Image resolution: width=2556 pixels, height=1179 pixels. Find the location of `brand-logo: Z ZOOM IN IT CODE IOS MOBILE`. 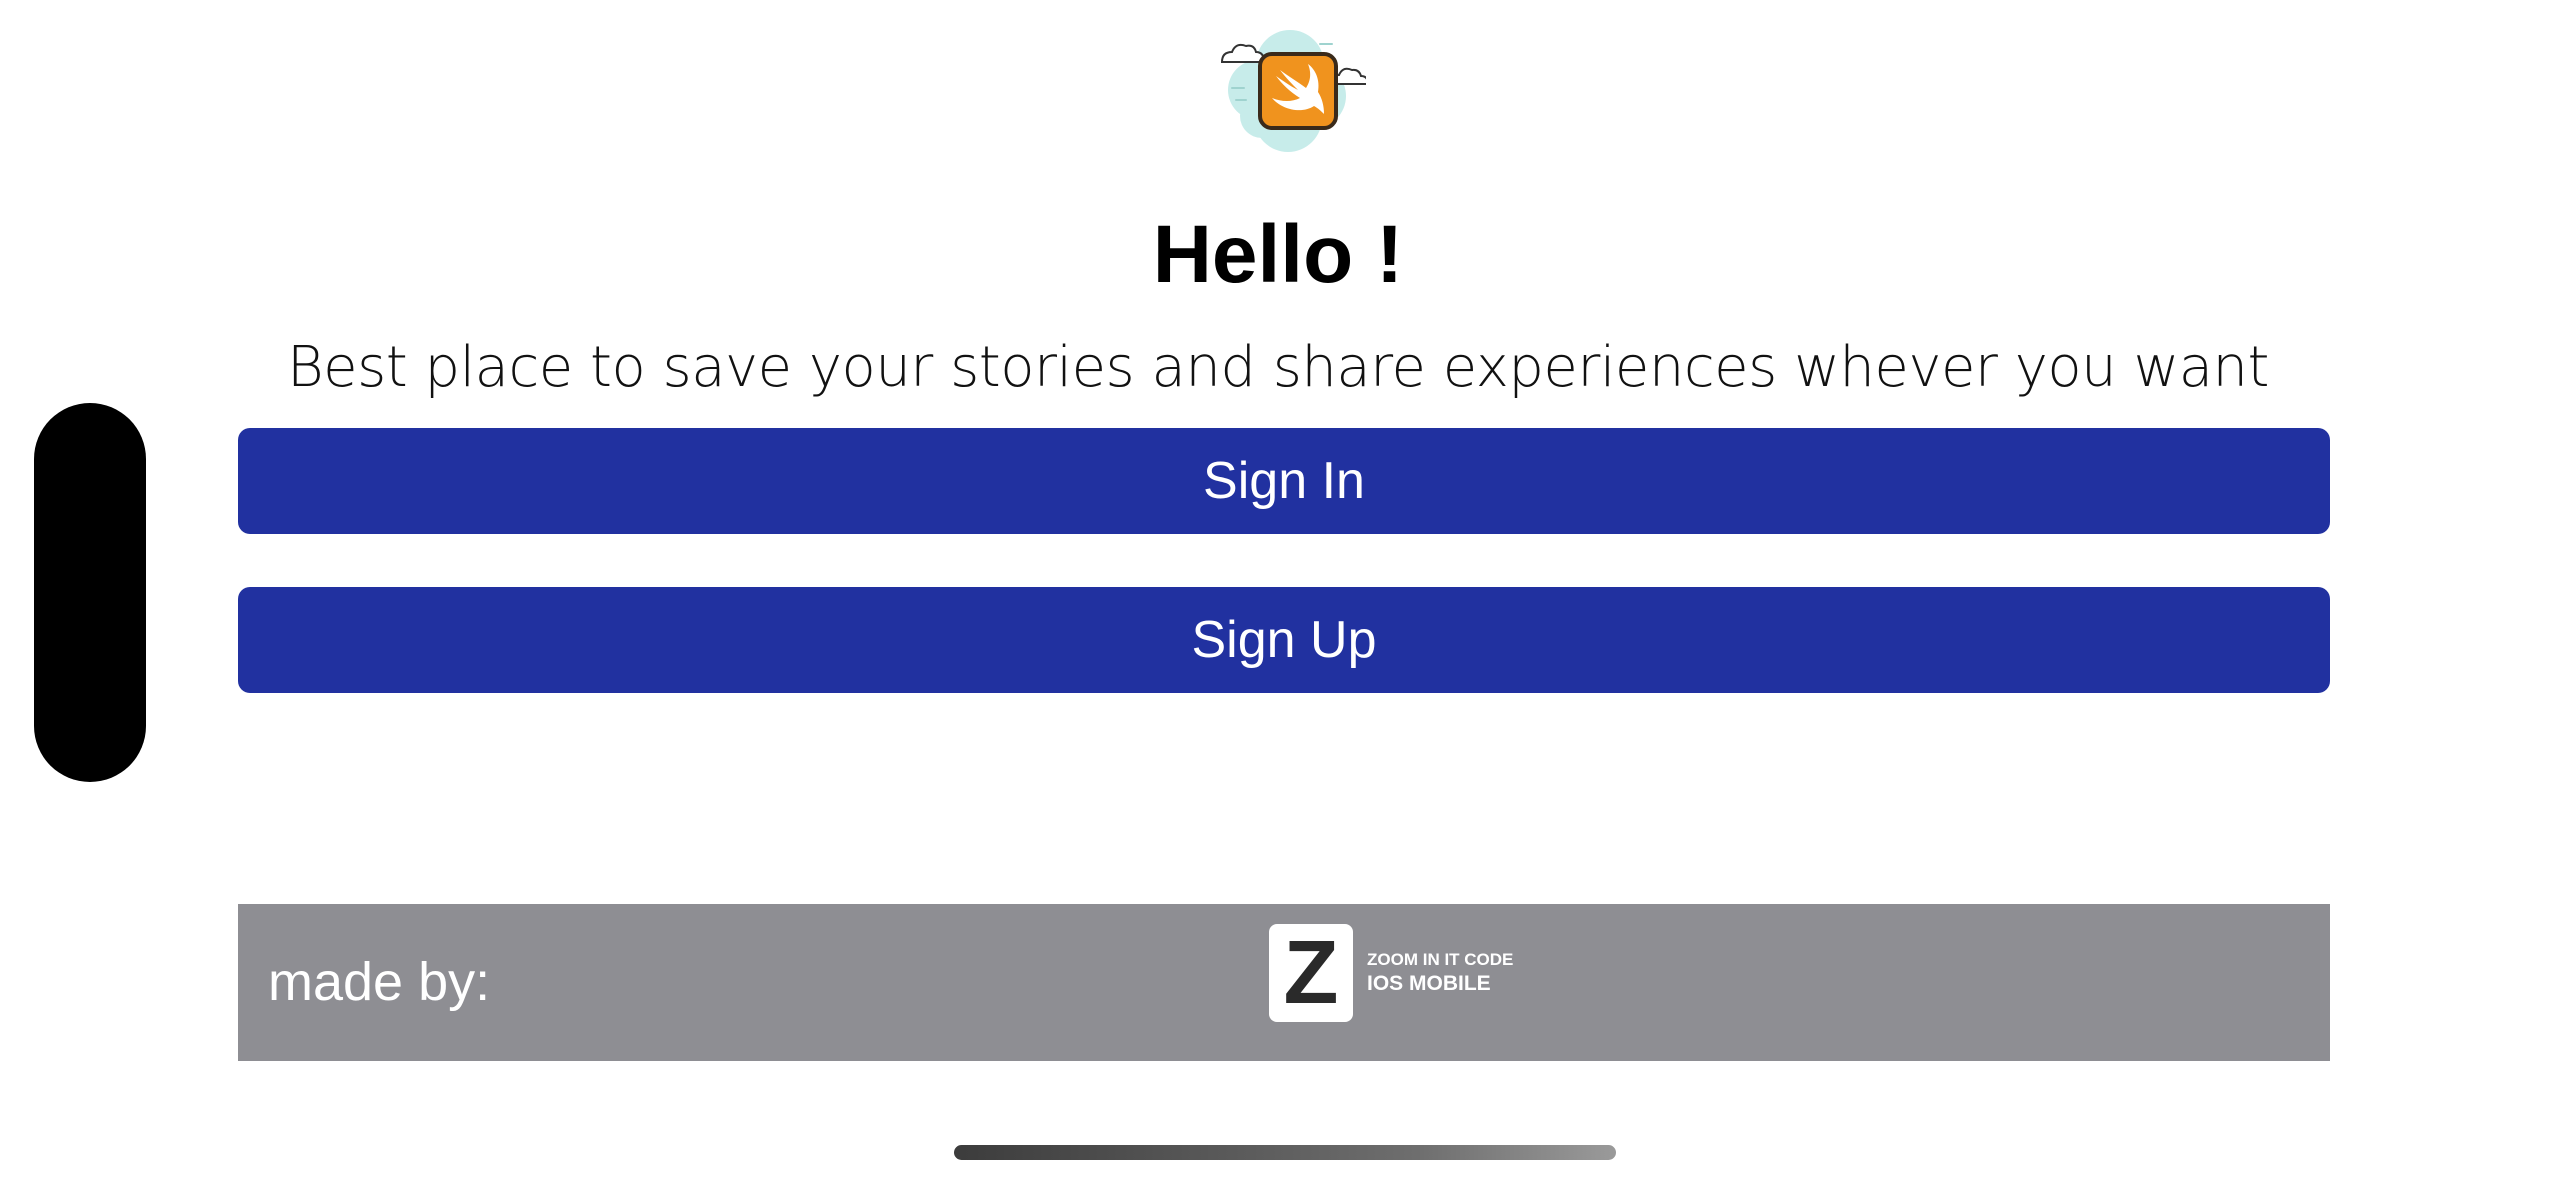

brand-logo: Z ZOOM IN IT CODE IOS MOBILE is located at coordinates (1391, 973).